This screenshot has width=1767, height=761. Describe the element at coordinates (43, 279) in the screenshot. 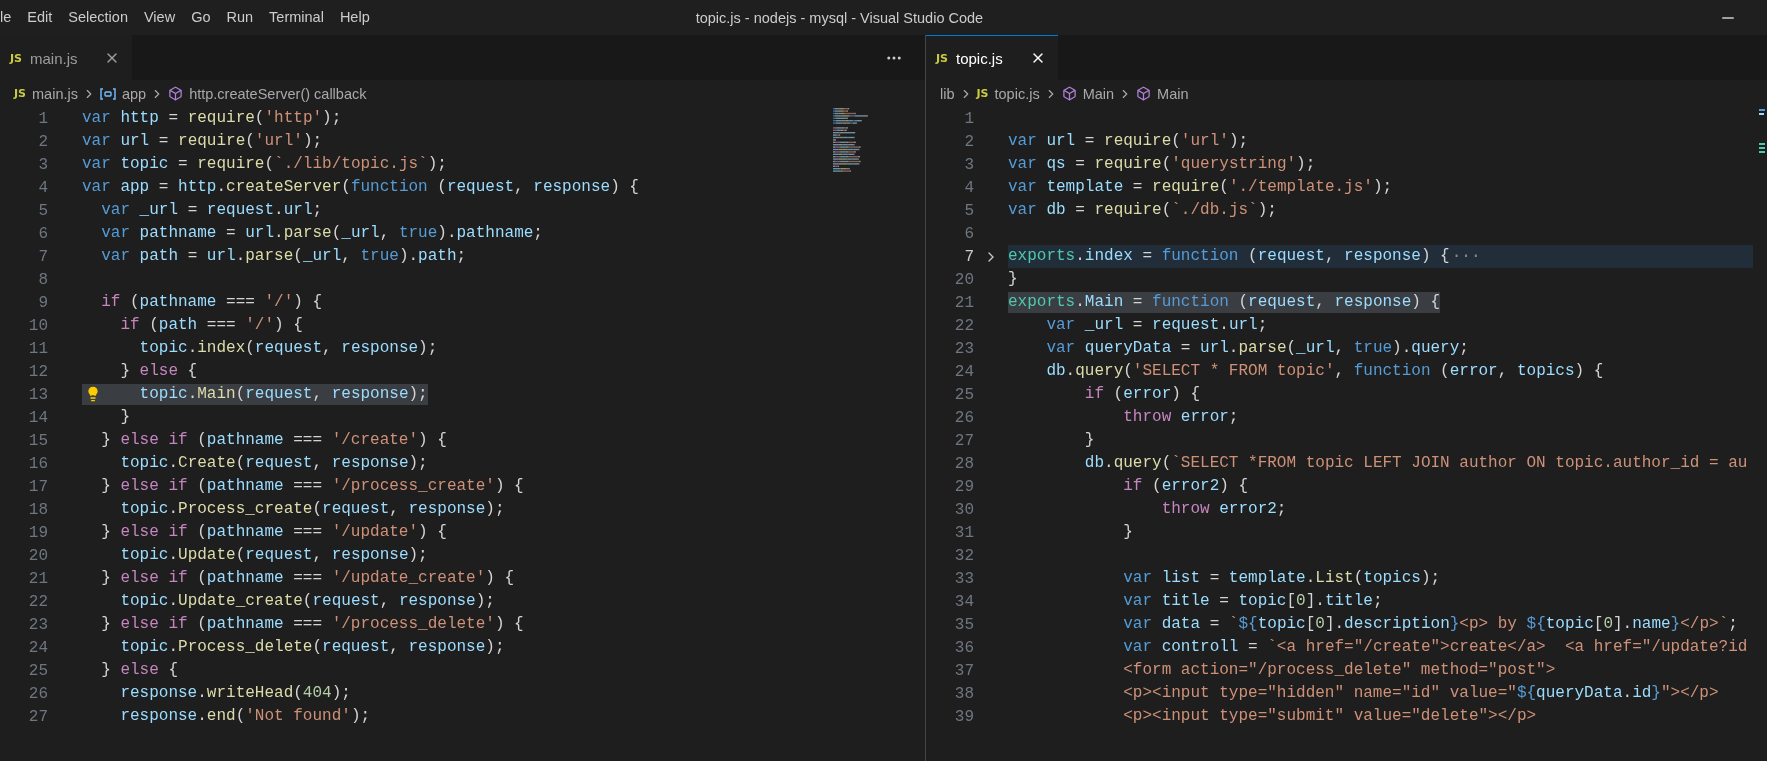

I see `line-number: 8` at that location.